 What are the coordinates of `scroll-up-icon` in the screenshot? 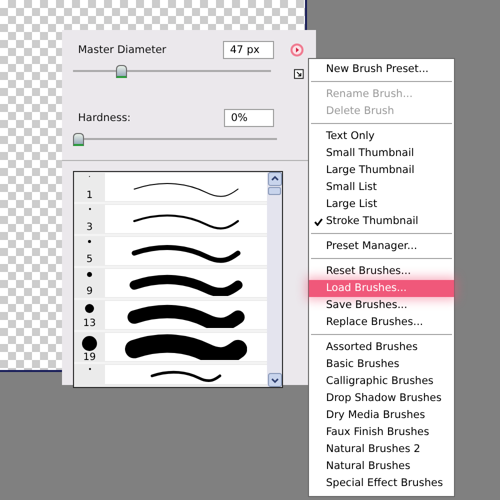 It's located at (275, 179).